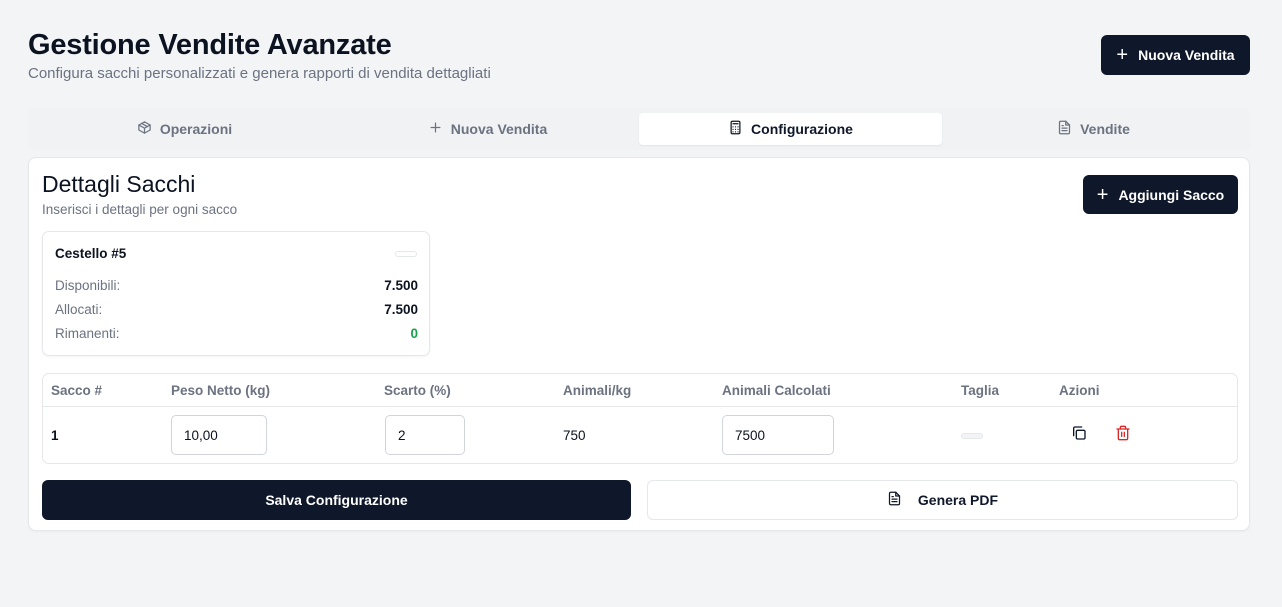 This screenshot has width=1282, height=607. I want to click on size-badge, so click(972, 436).